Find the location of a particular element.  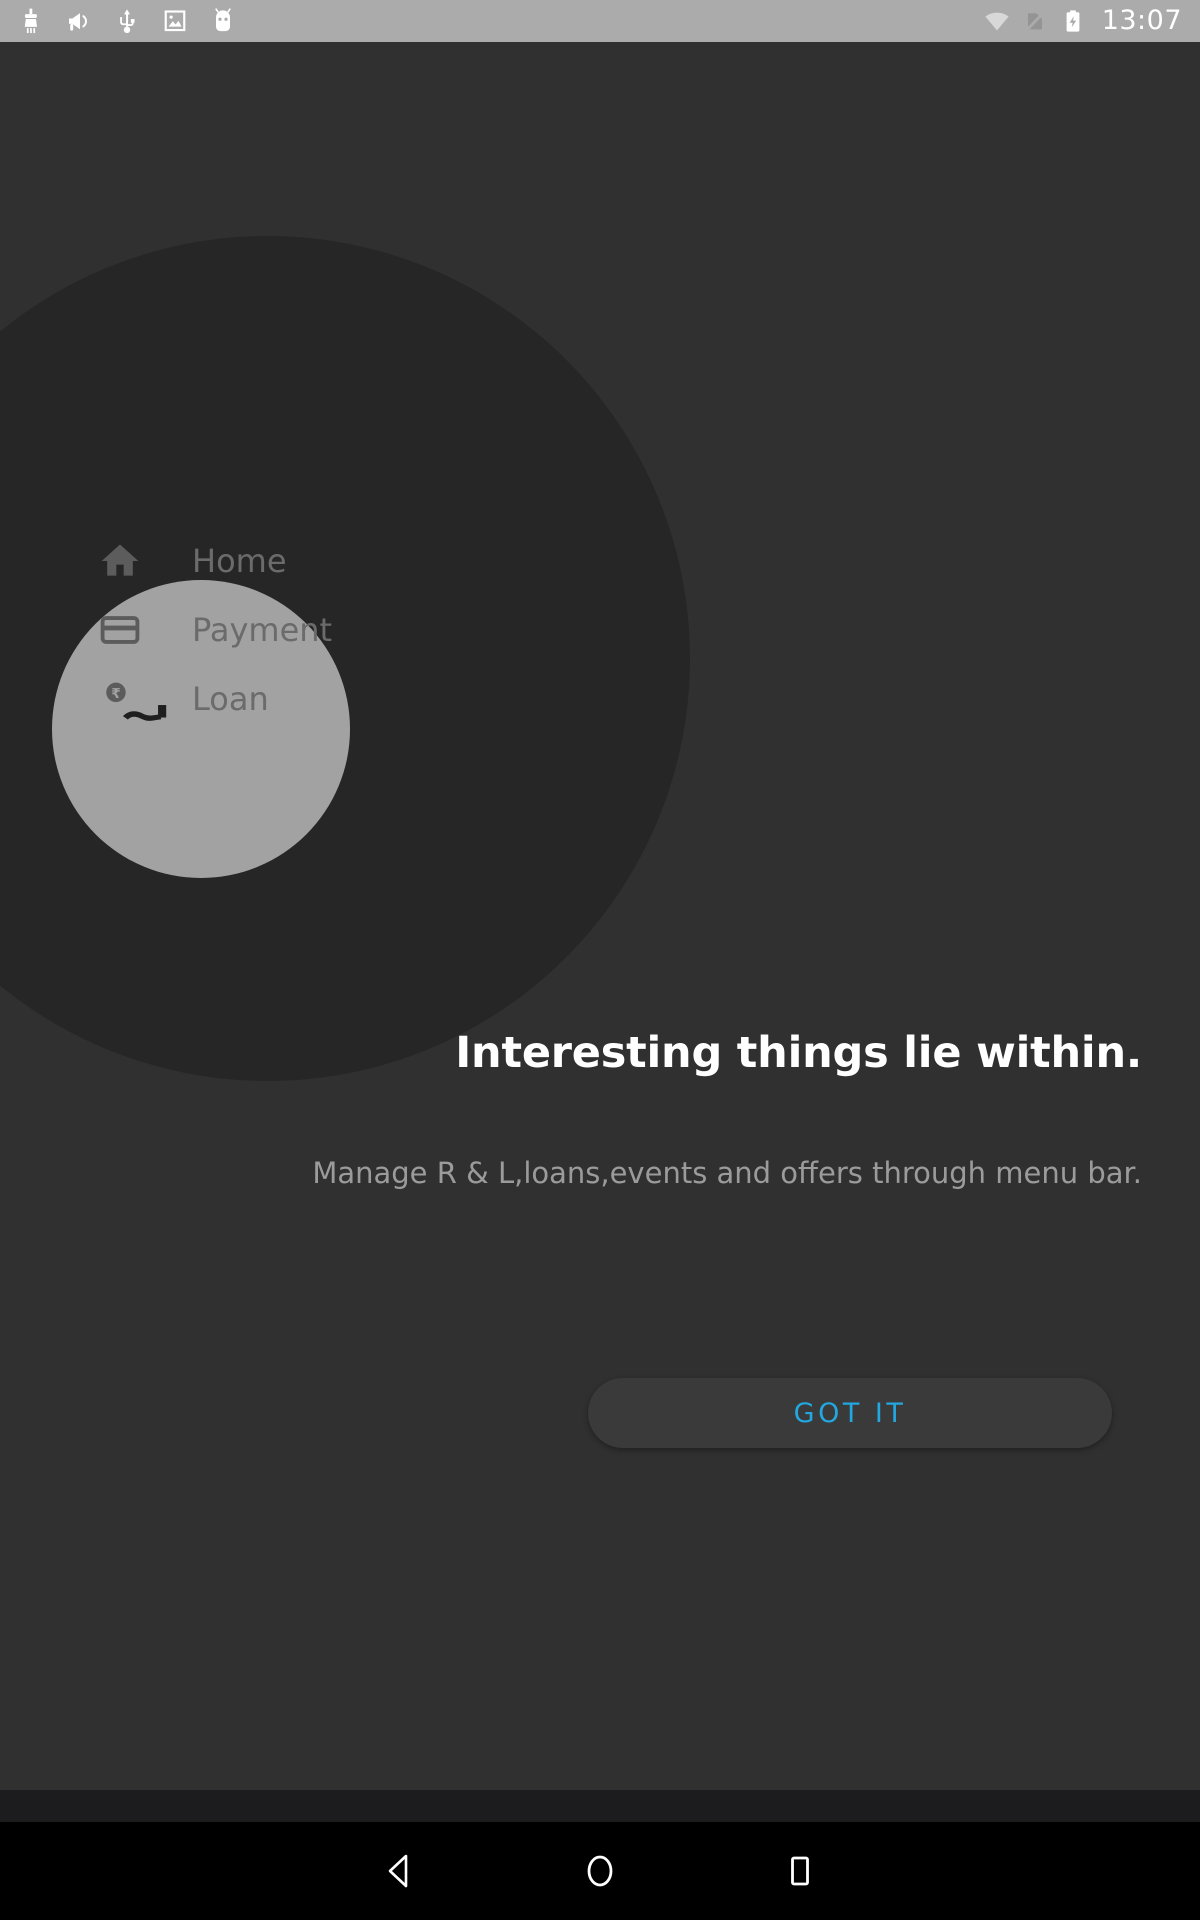

status-bar-right-icons: 13:07 is located at coordinates (1083, 21).